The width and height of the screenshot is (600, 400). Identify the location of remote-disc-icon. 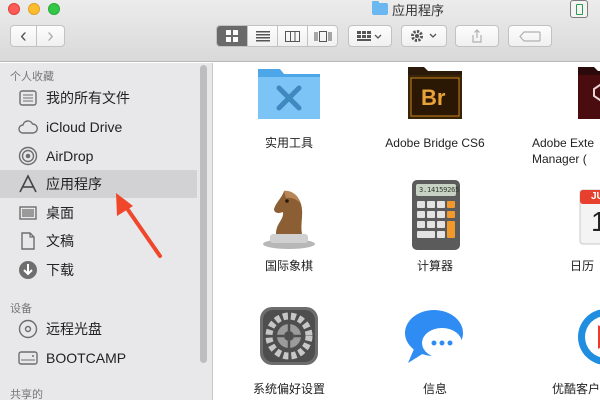
(28, 329).